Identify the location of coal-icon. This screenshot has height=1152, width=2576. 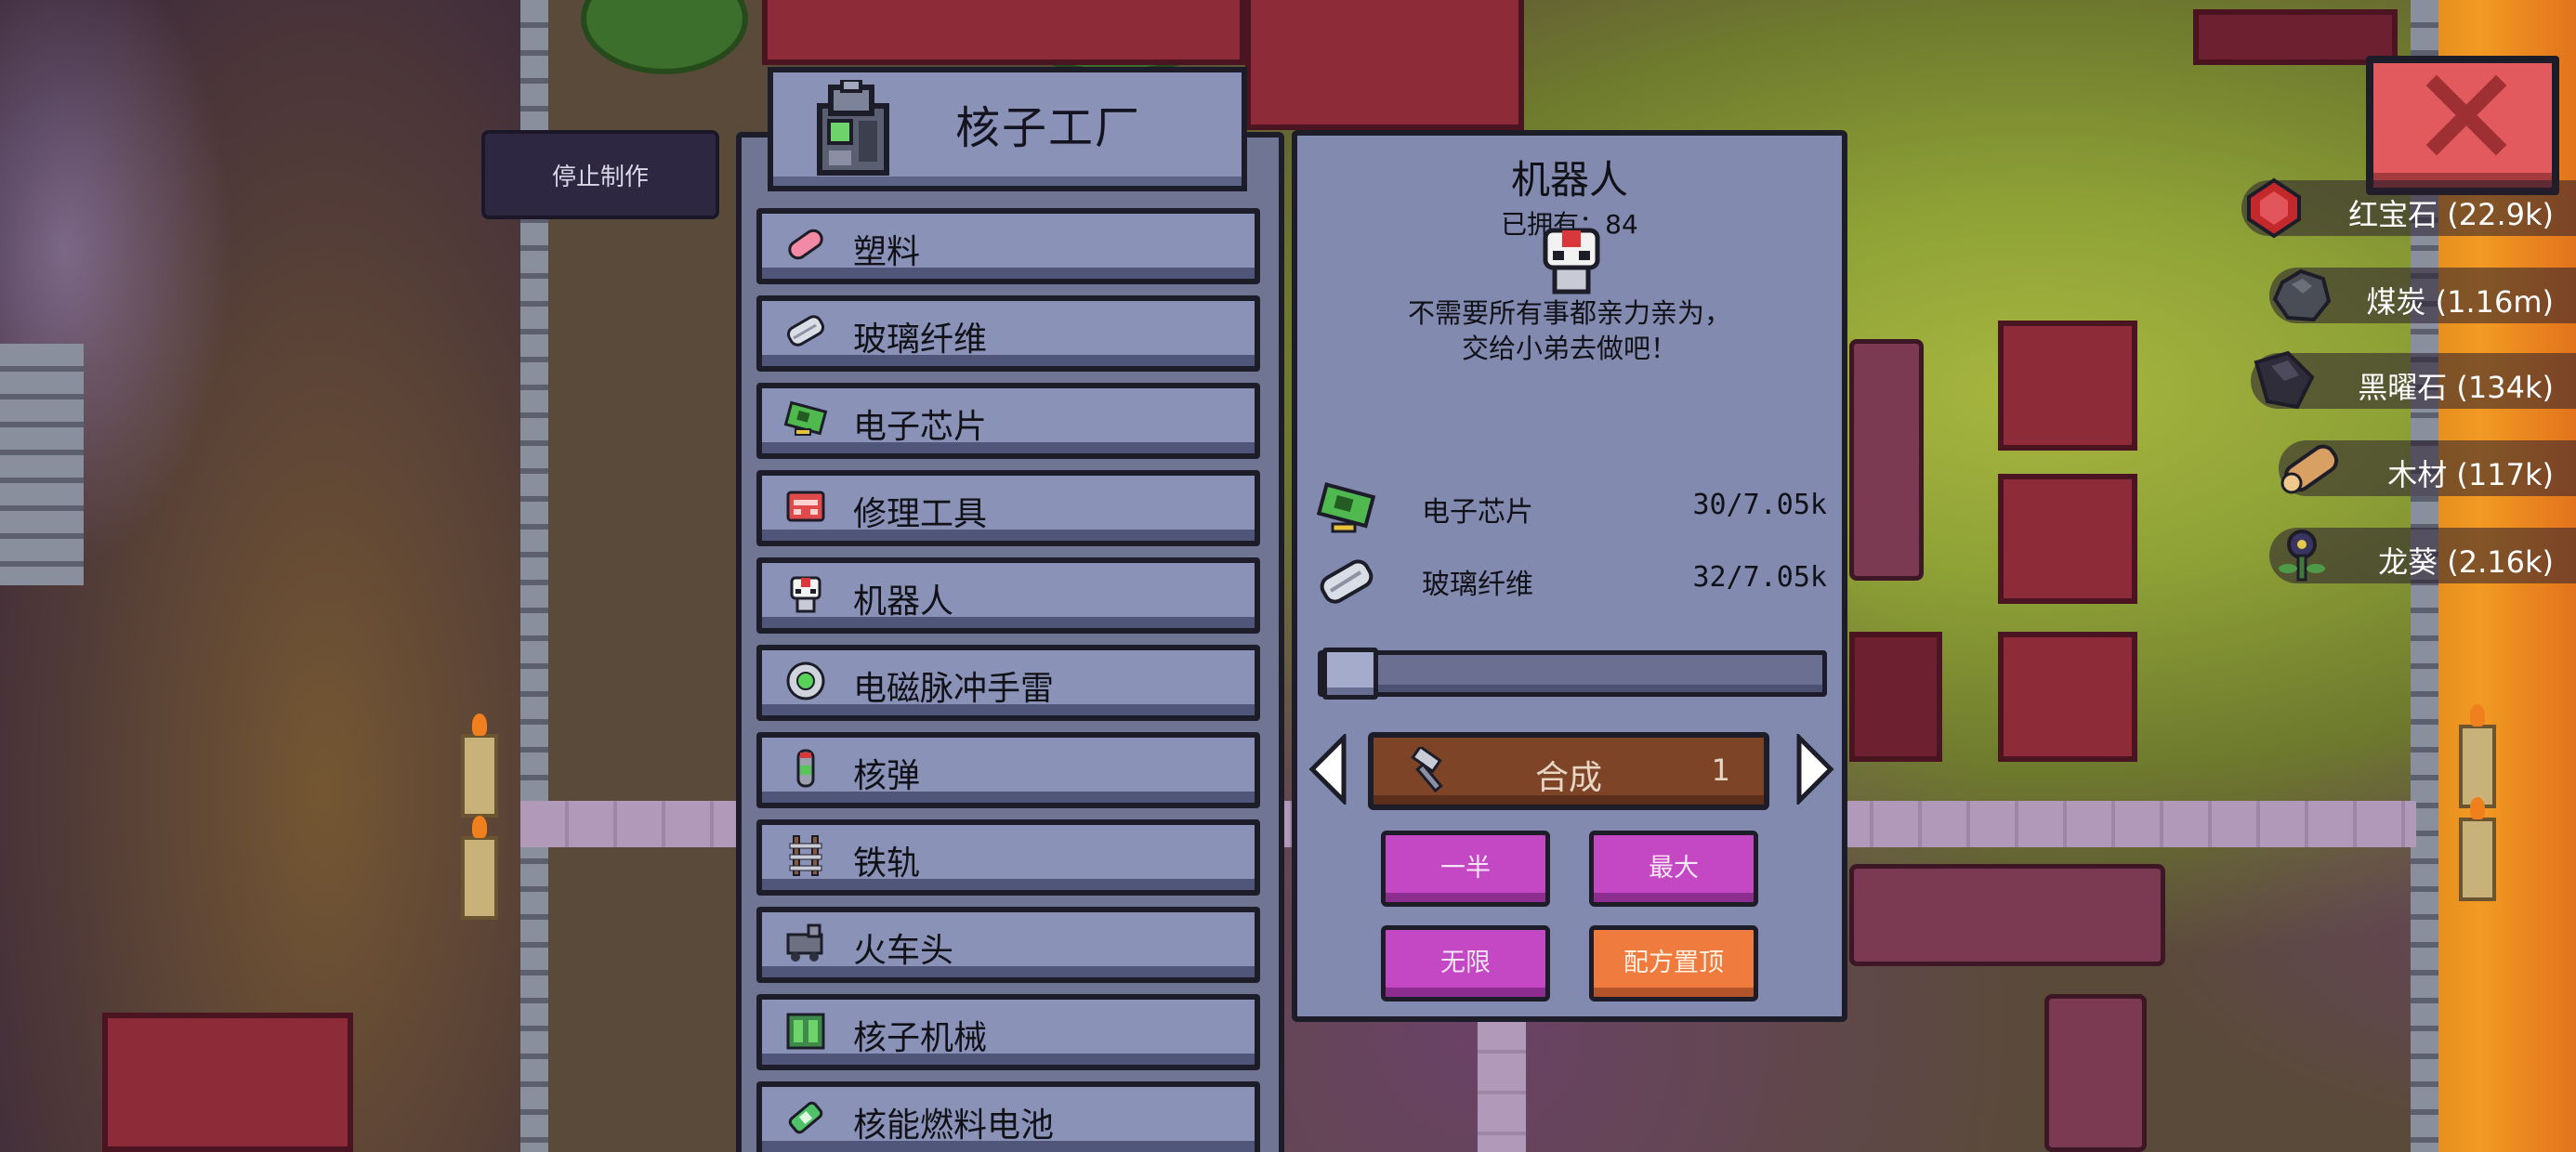
(2302, 295).